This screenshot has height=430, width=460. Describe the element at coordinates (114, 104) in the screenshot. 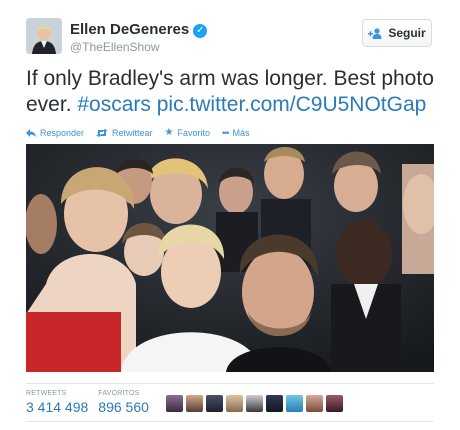

I see `hashtag-link: #oscars` at that location.